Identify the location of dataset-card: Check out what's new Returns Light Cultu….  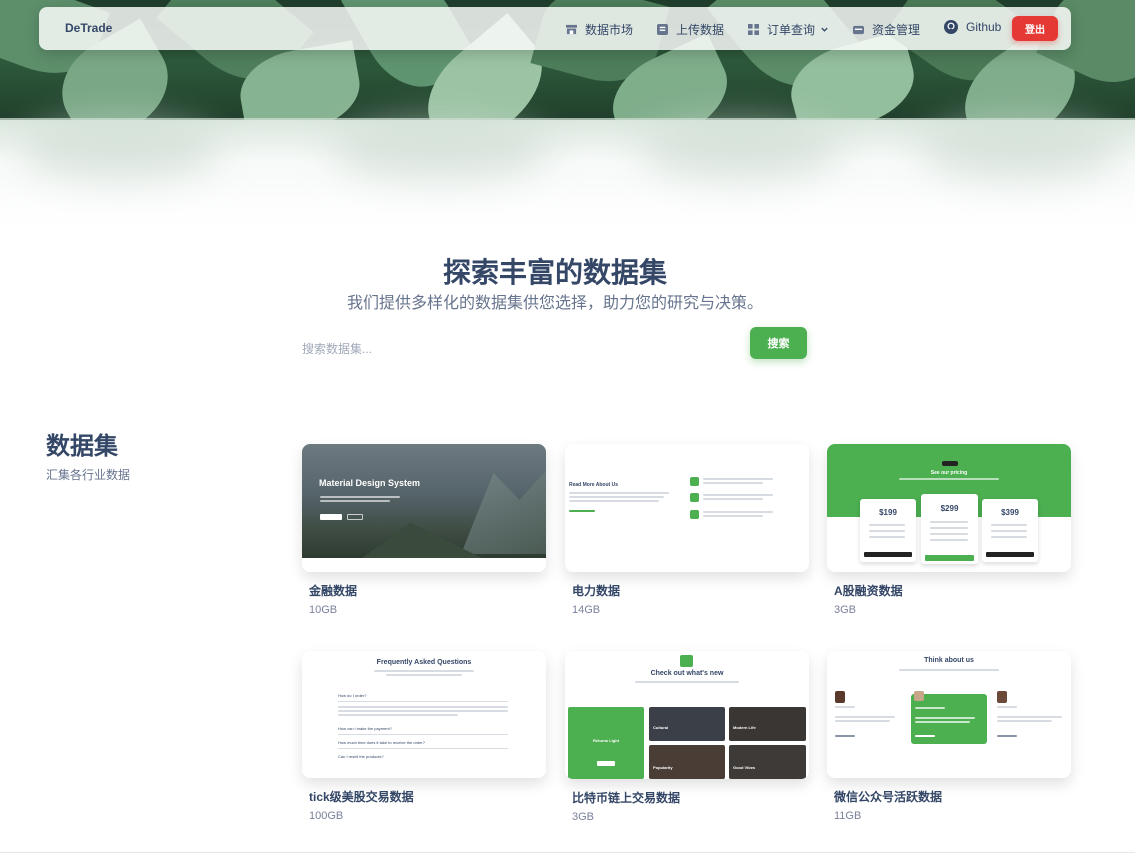
(687, 737).